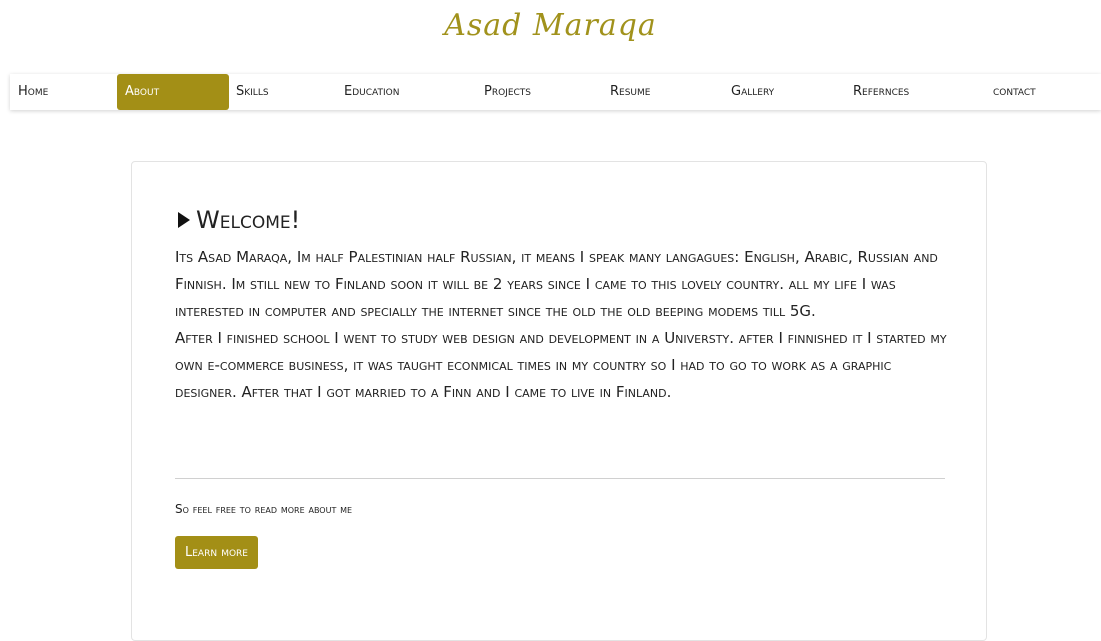 This screenshot has width=1101, height=641. Describe the element at coordinates (248, 220) in the screenshot. I see `welcome-heading-text: Welcome!` at that location.